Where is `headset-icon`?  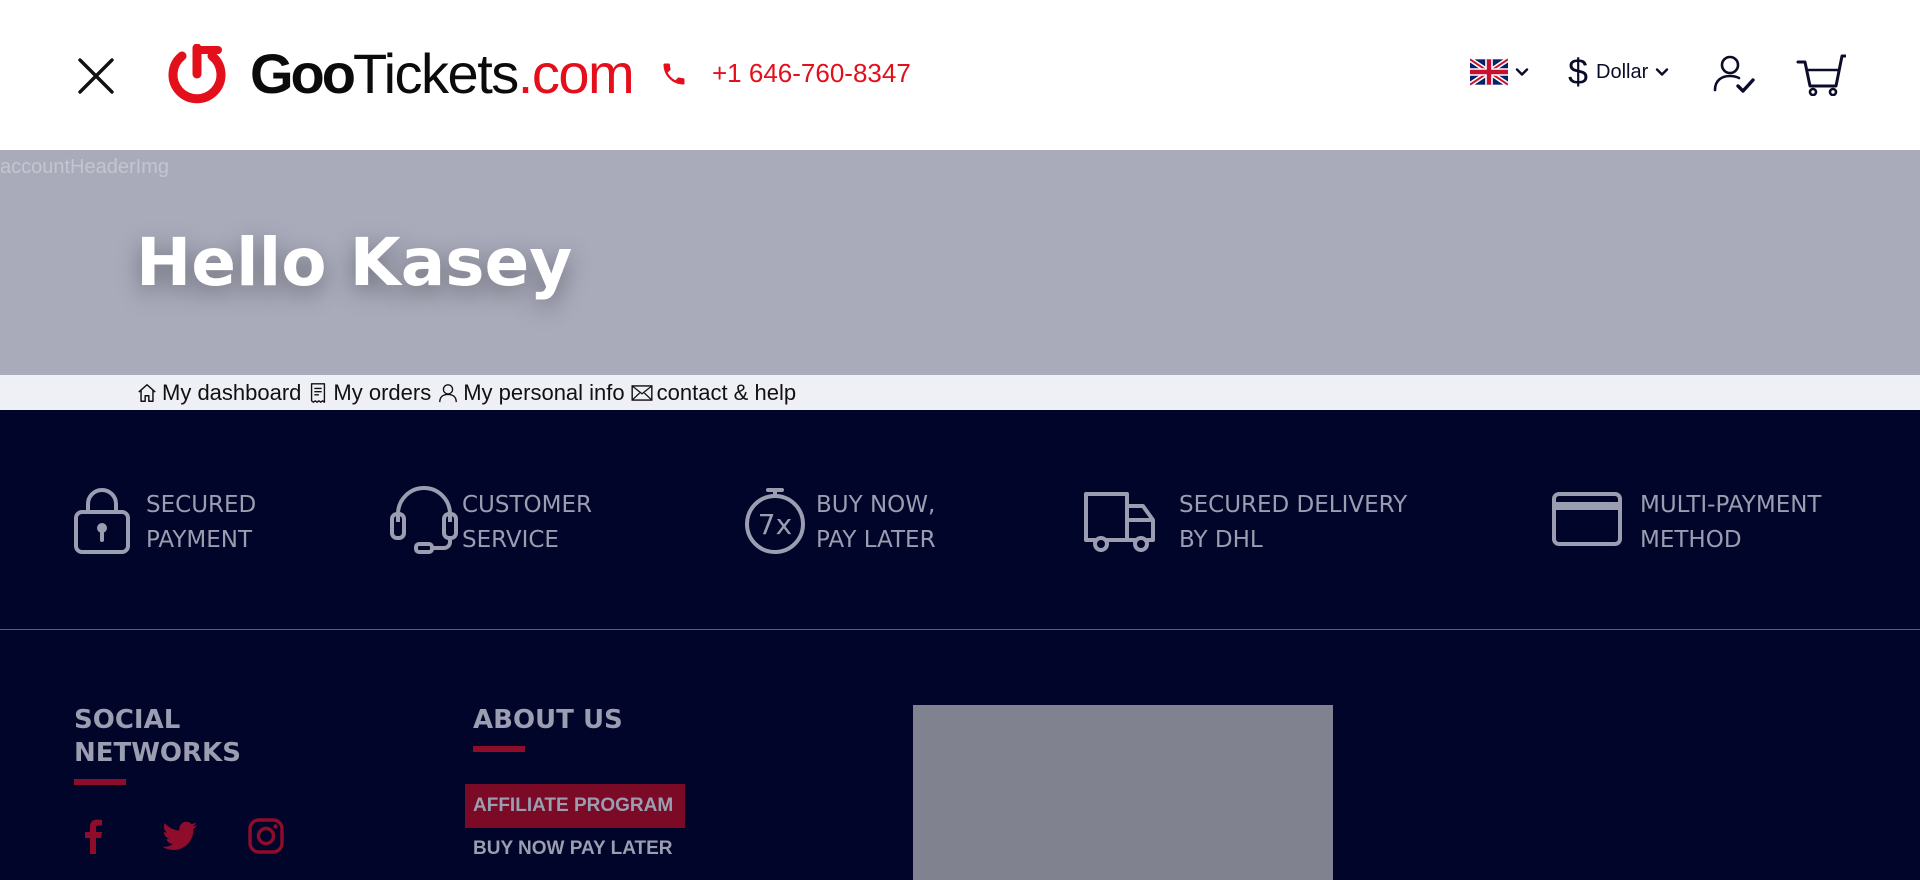
headset-icon is located at coordinates (424, 520).